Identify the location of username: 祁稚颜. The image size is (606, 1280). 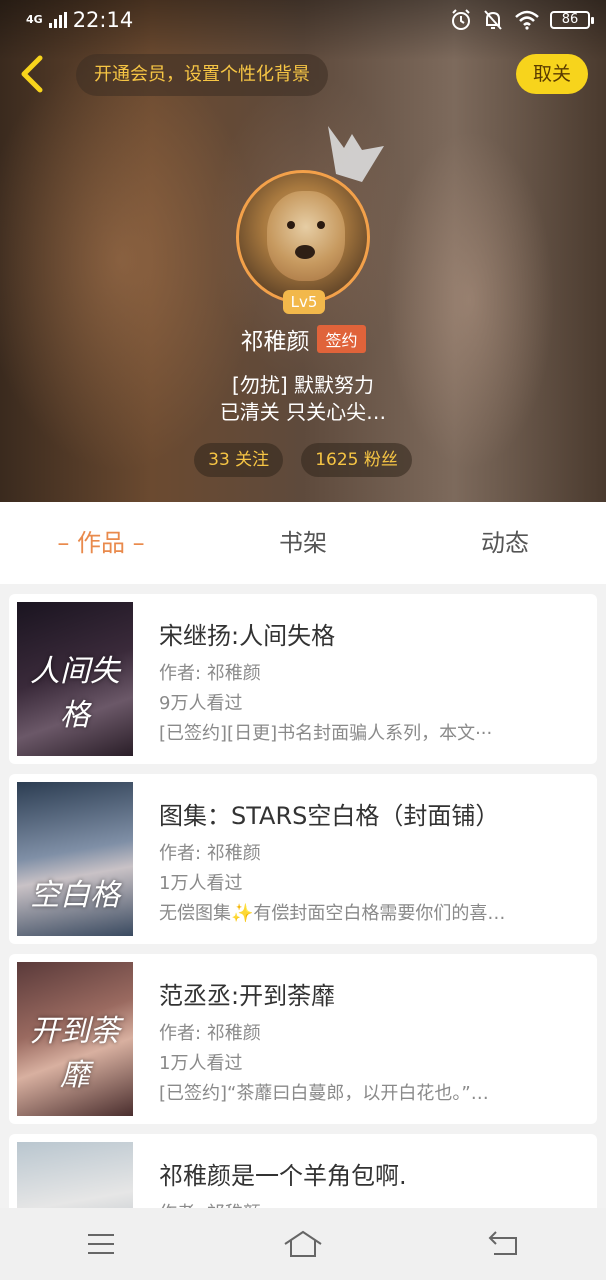
(275, 342).